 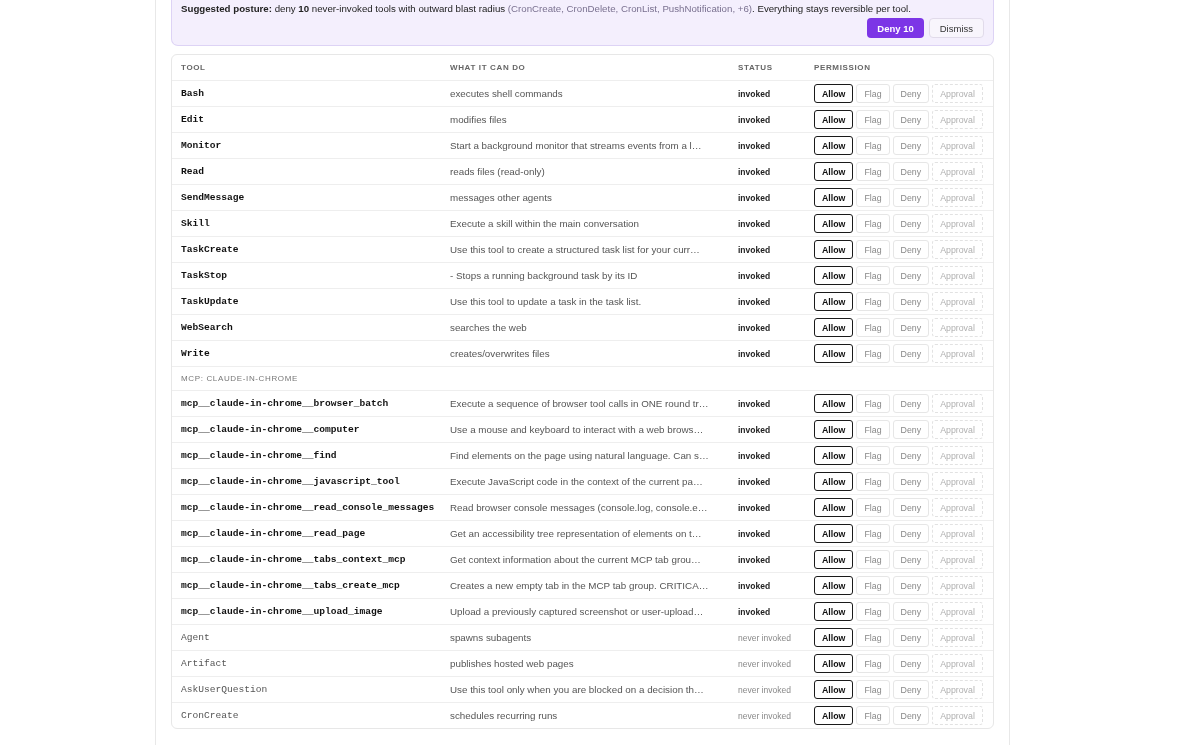 I want to click on tool-name: mcp__claude-in-chrome__upload_image, so click(x=282, y=611).